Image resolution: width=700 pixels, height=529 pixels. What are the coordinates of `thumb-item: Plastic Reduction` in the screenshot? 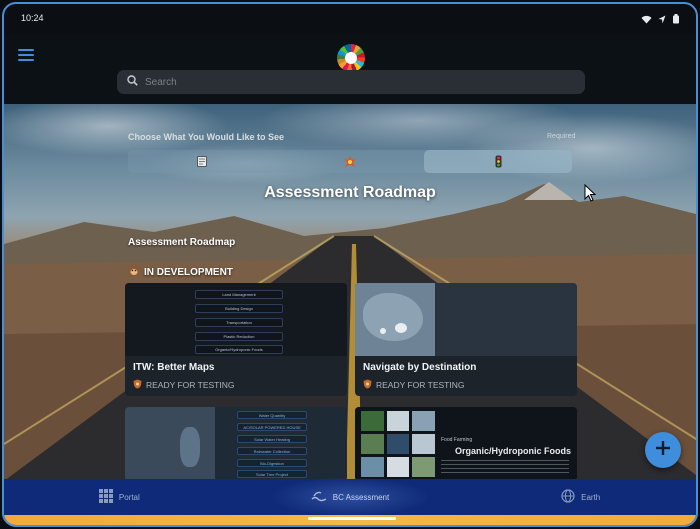 It's located at (239, 336).